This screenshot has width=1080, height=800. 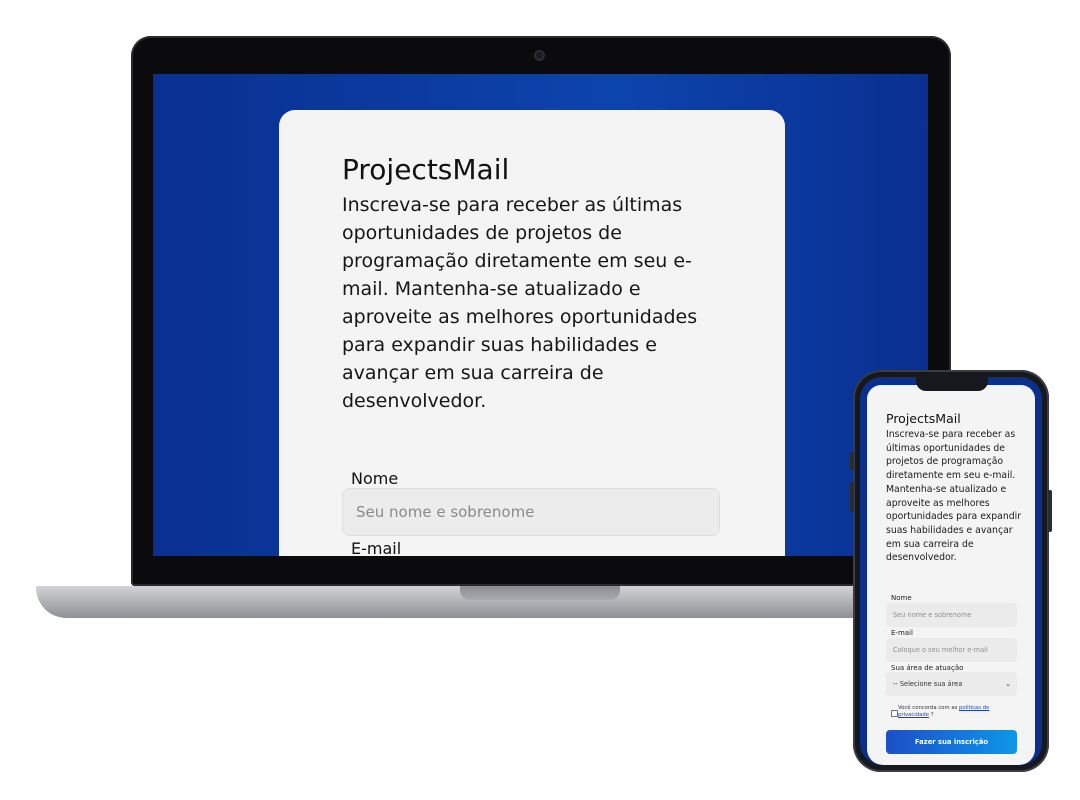 I want to click on laptop-camera, so click(x=539, y=55).